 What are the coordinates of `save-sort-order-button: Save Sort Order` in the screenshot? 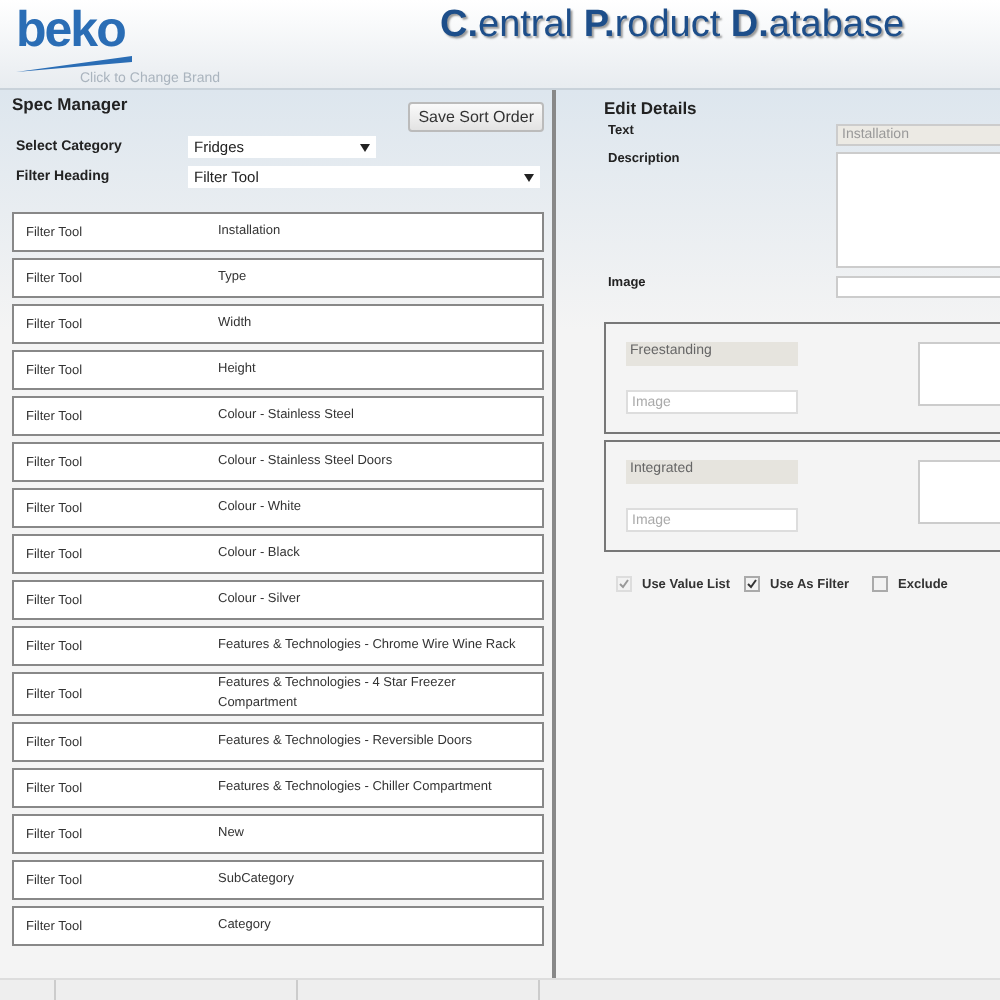 It's located at (476, 117).